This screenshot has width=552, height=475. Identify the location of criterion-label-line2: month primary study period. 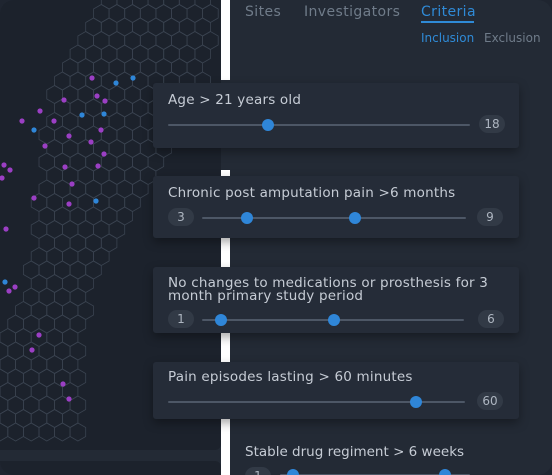
(266, 296).